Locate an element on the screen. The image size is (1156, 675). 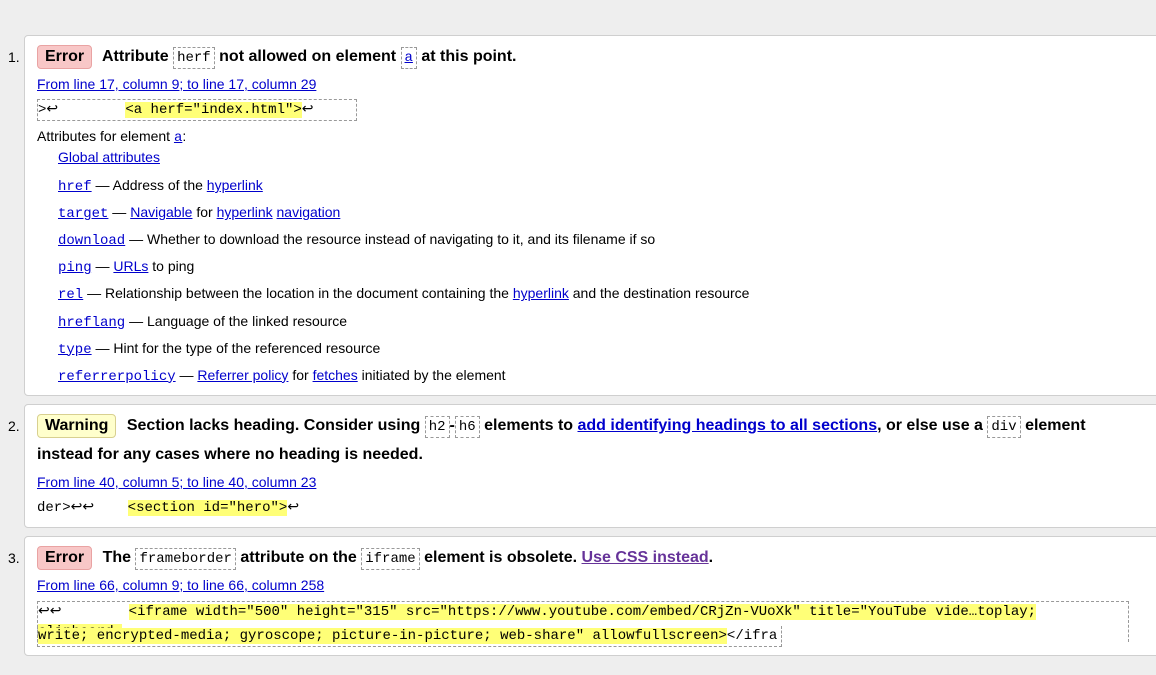
code-element: h2 is located at coordinates (437, 427).